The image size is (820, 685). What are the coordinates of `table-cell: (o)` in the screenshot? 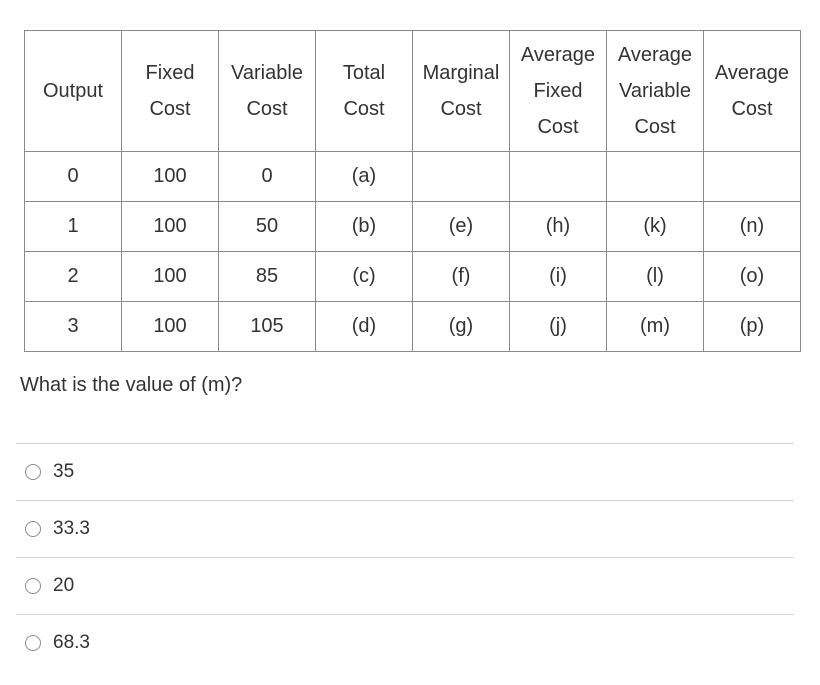 It's located at (752, 276).